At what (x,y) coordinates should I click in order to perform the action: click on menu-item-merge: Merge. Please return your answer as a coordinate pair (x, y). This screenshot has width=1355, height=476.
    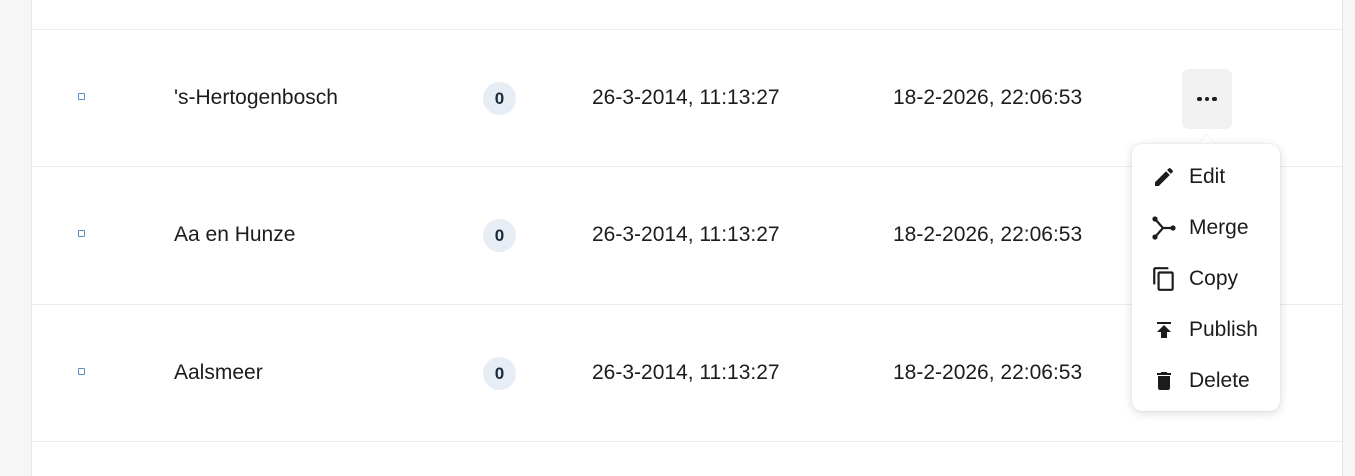
    Looking at the image, I should click on (1206, 227).